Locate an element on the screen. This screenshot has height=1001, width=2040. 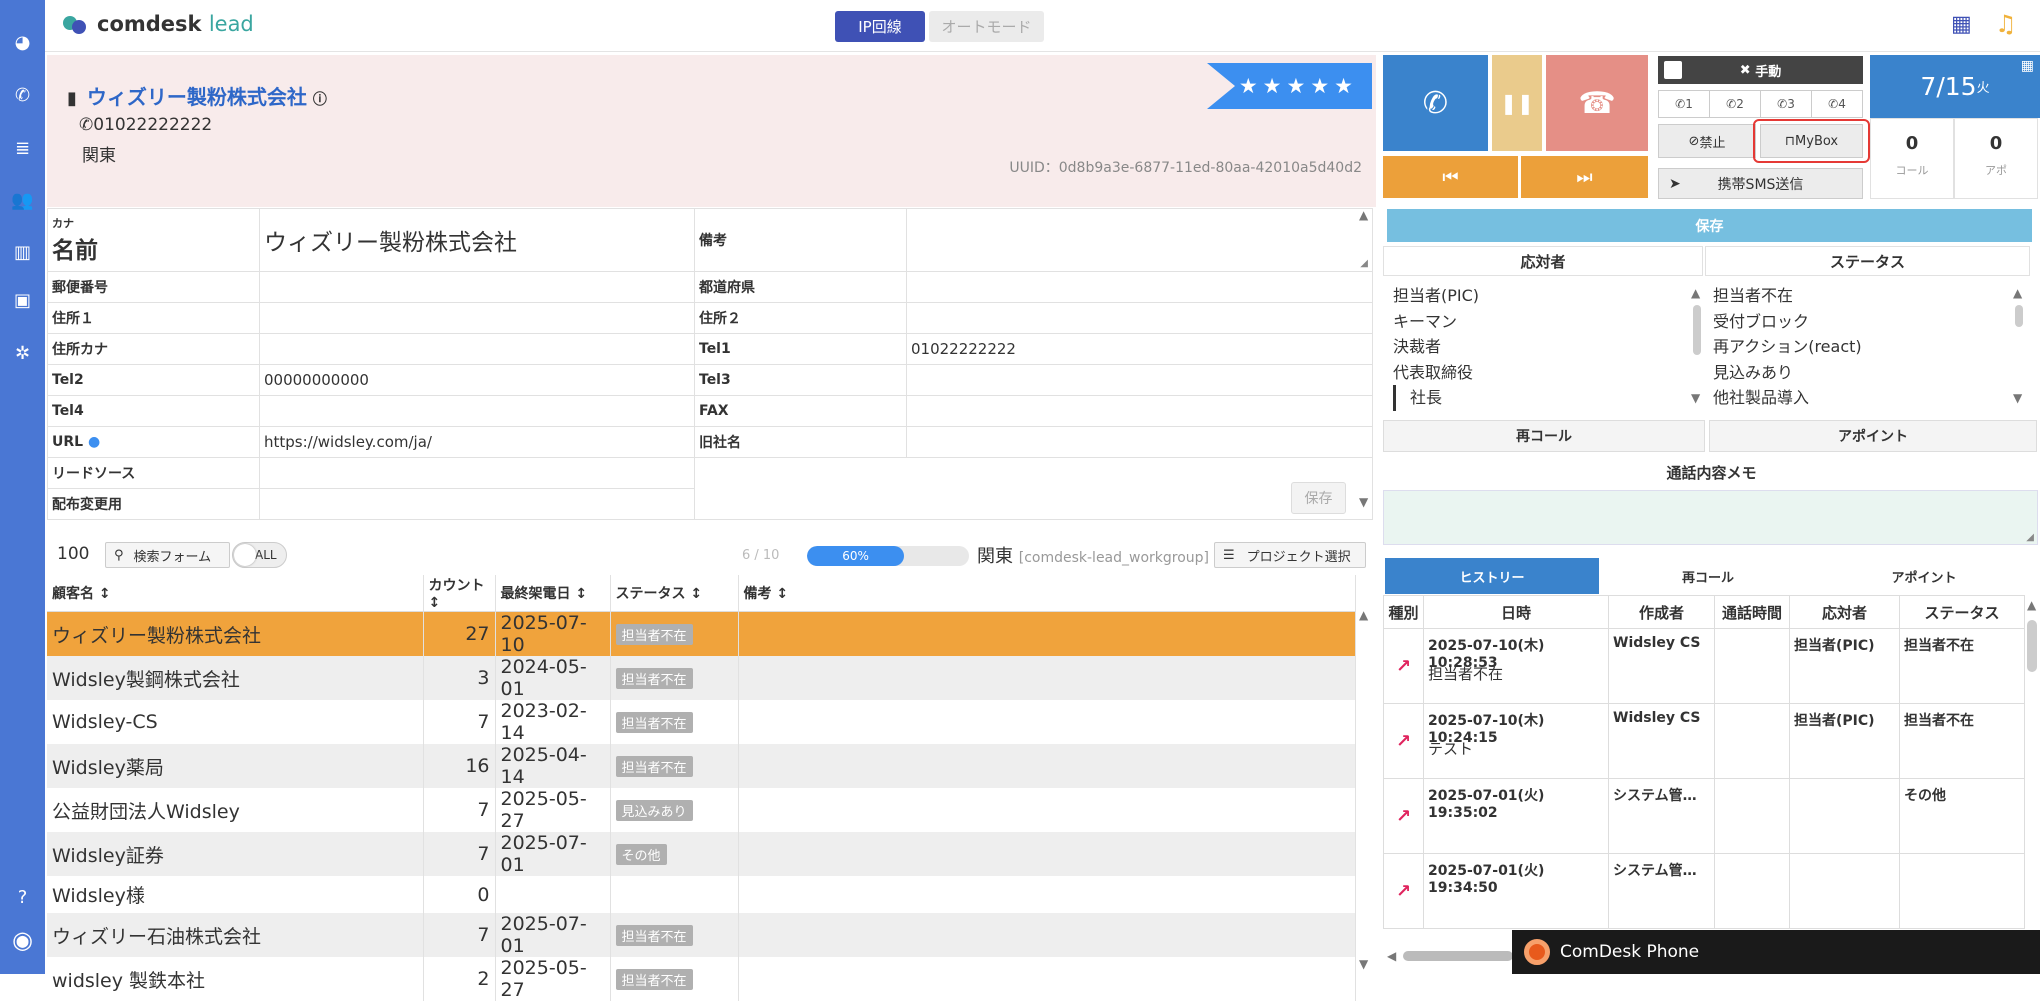
scroll-up-icon: ▲ is located at coordinates (1363, 215).